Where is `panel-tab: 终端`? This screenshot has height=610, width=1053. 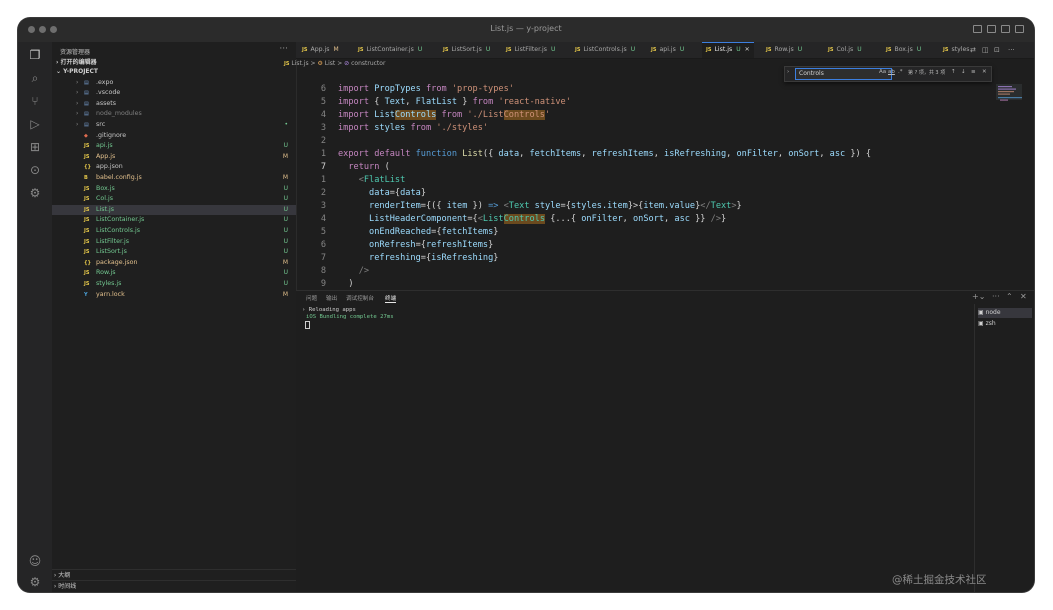
panel-tab: 终端 is located at coordinates (391, 298).